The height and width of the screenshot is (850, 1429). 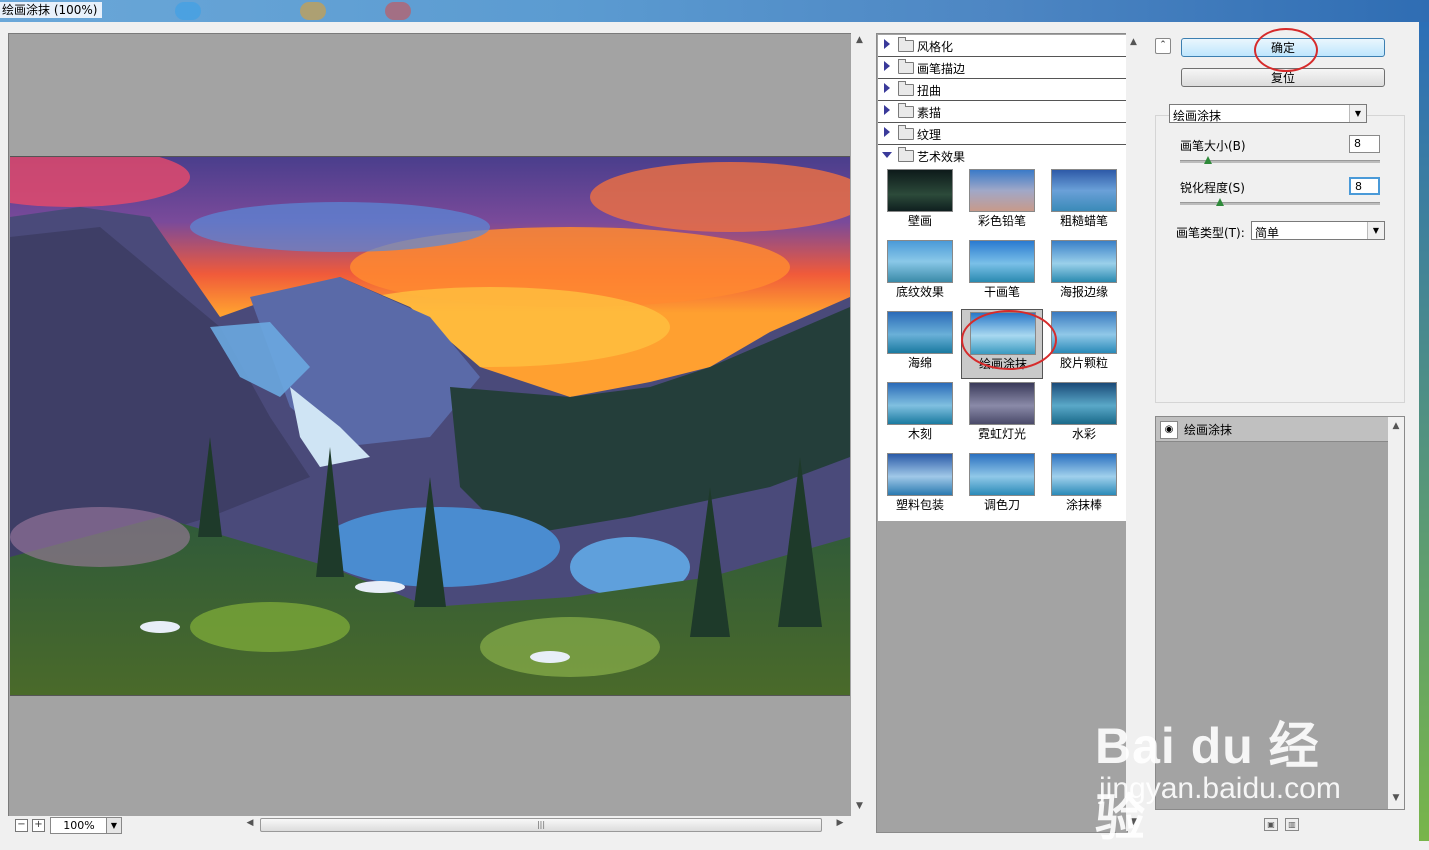 What do you see at coordinates (1002, 46) in the screenshot?
I see `category-stylize: 风格化` at bounding box center [1002, 46].